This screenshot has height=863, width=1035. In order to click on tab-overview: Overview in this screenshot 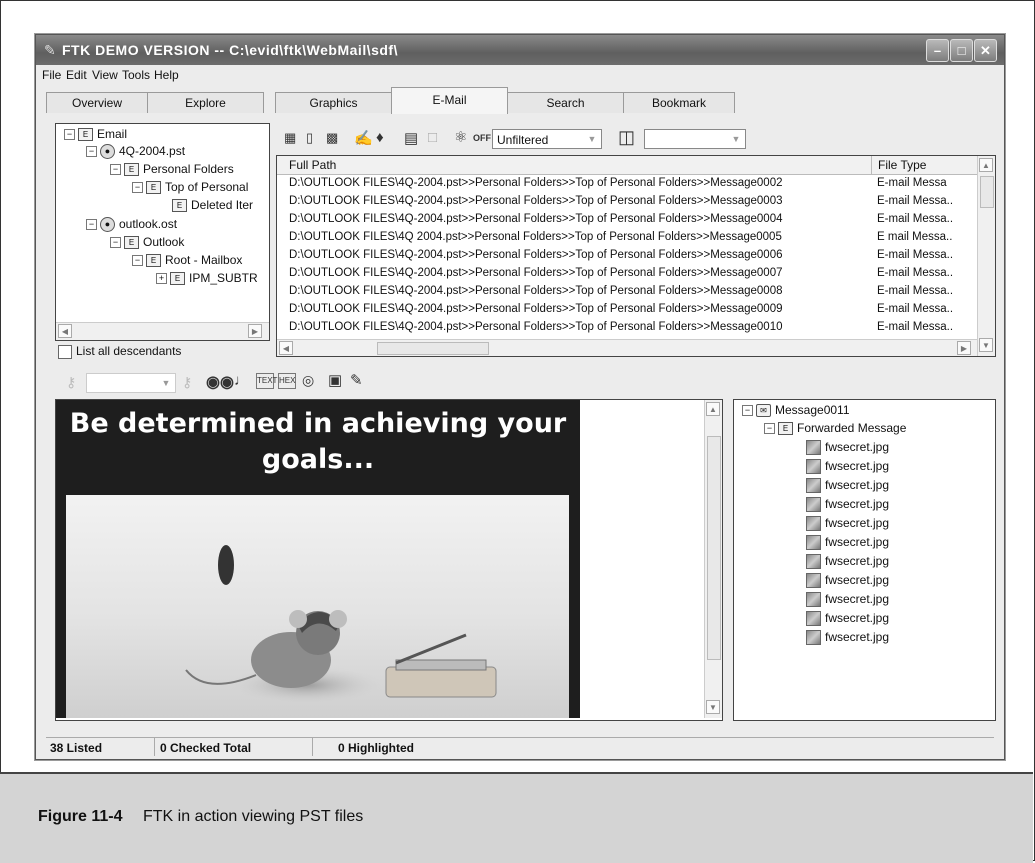, I will do `click(97, 102)`.